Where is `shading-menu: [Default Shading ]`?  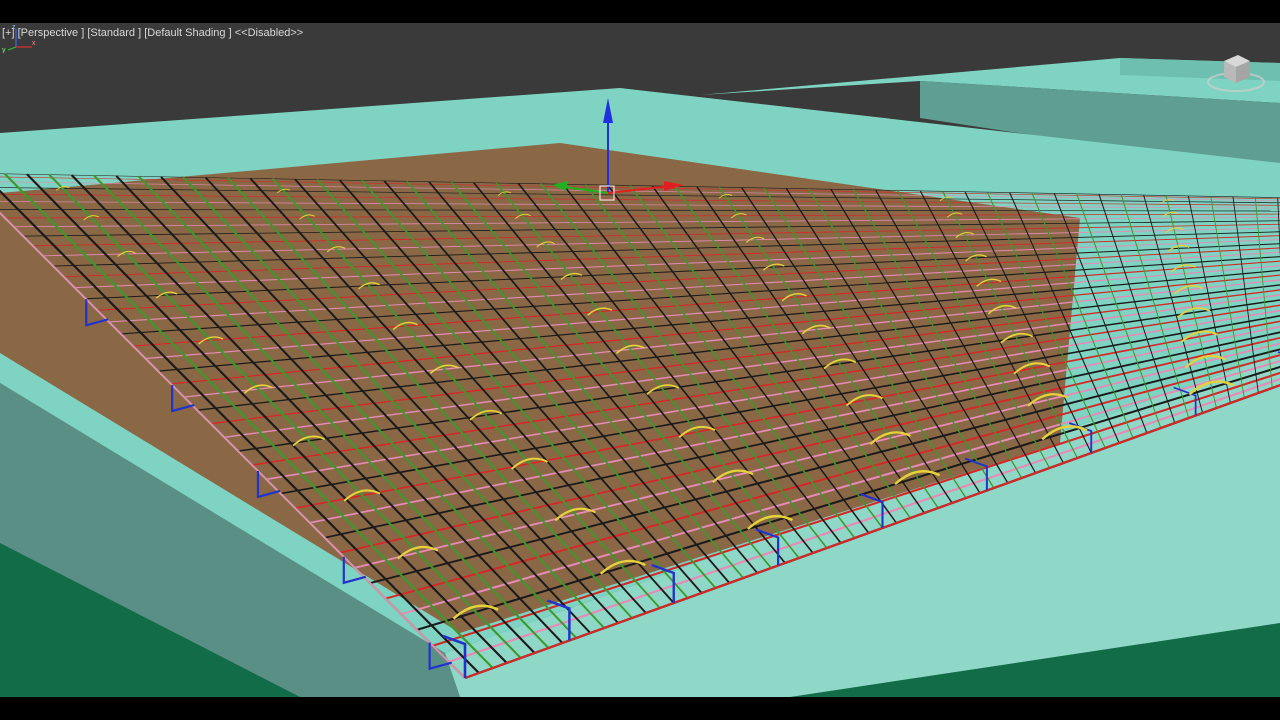
shading-menu: [Default Shading ] is located at coordinates (187, 33).